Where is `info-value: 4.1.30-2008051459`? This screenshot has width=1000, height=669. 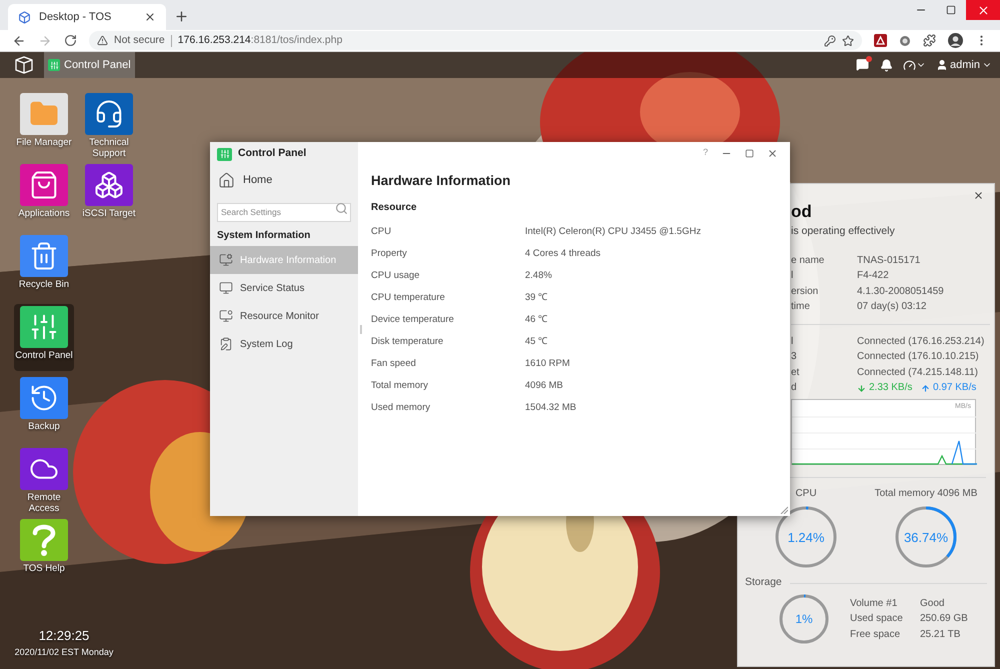 info-value: 4.1.30-2008051459 is located at coordinates (900, 291).